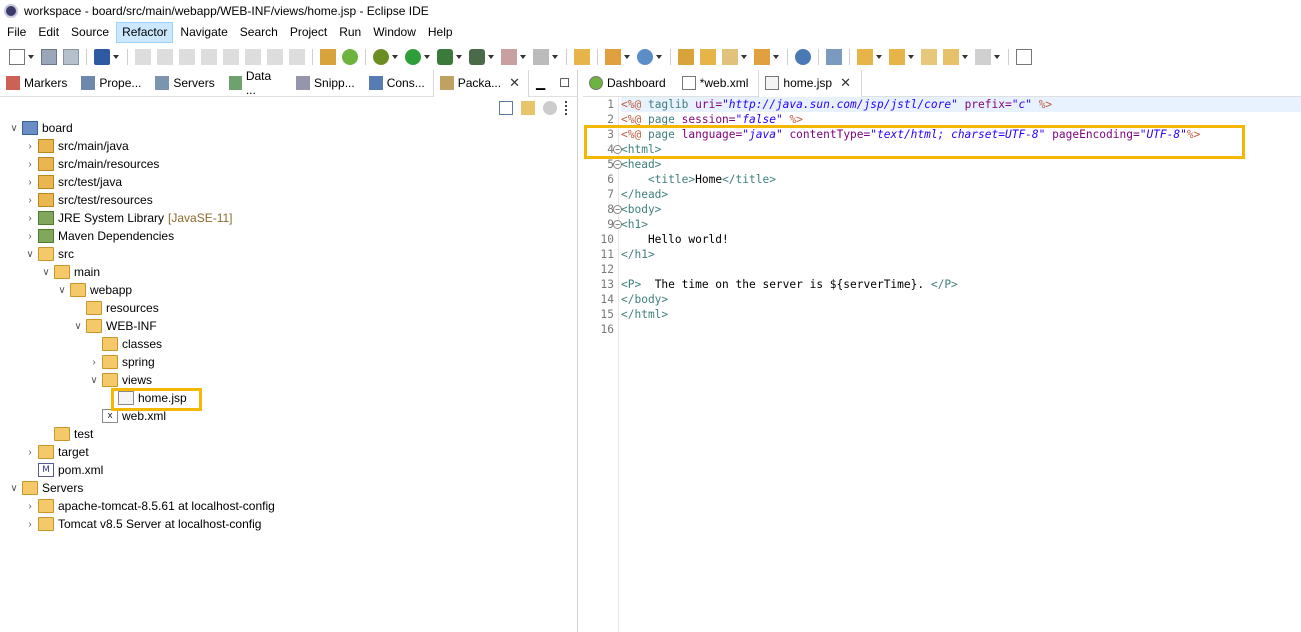 The image size is (1301, 632). I want to click on tree-item: ∨ main, so click(288, 272).